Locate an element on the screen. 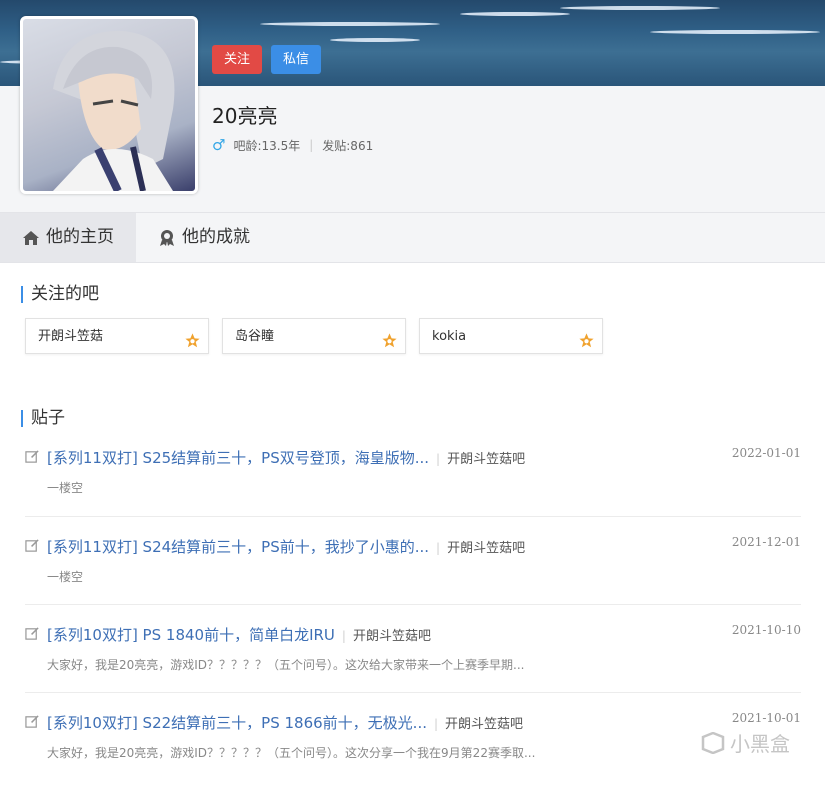 The height and width of the screenshot is (792, 825). post-title-line: [系列10双打] PS 1840前十，简单白龙IRU | 开朗斗笠菇吧 is located at coordinates (239, 634).